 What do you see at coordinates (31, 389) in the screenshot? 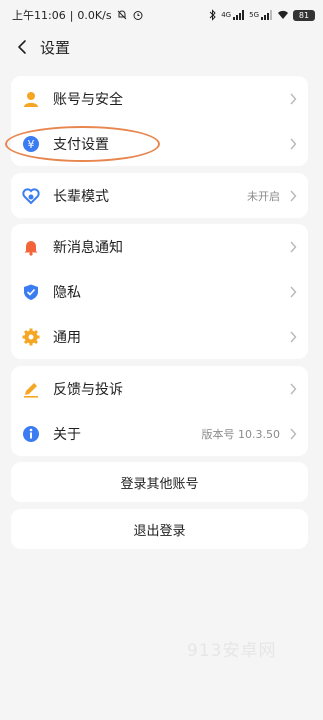
I see `pen-icon` at bounding box center [31, 389].